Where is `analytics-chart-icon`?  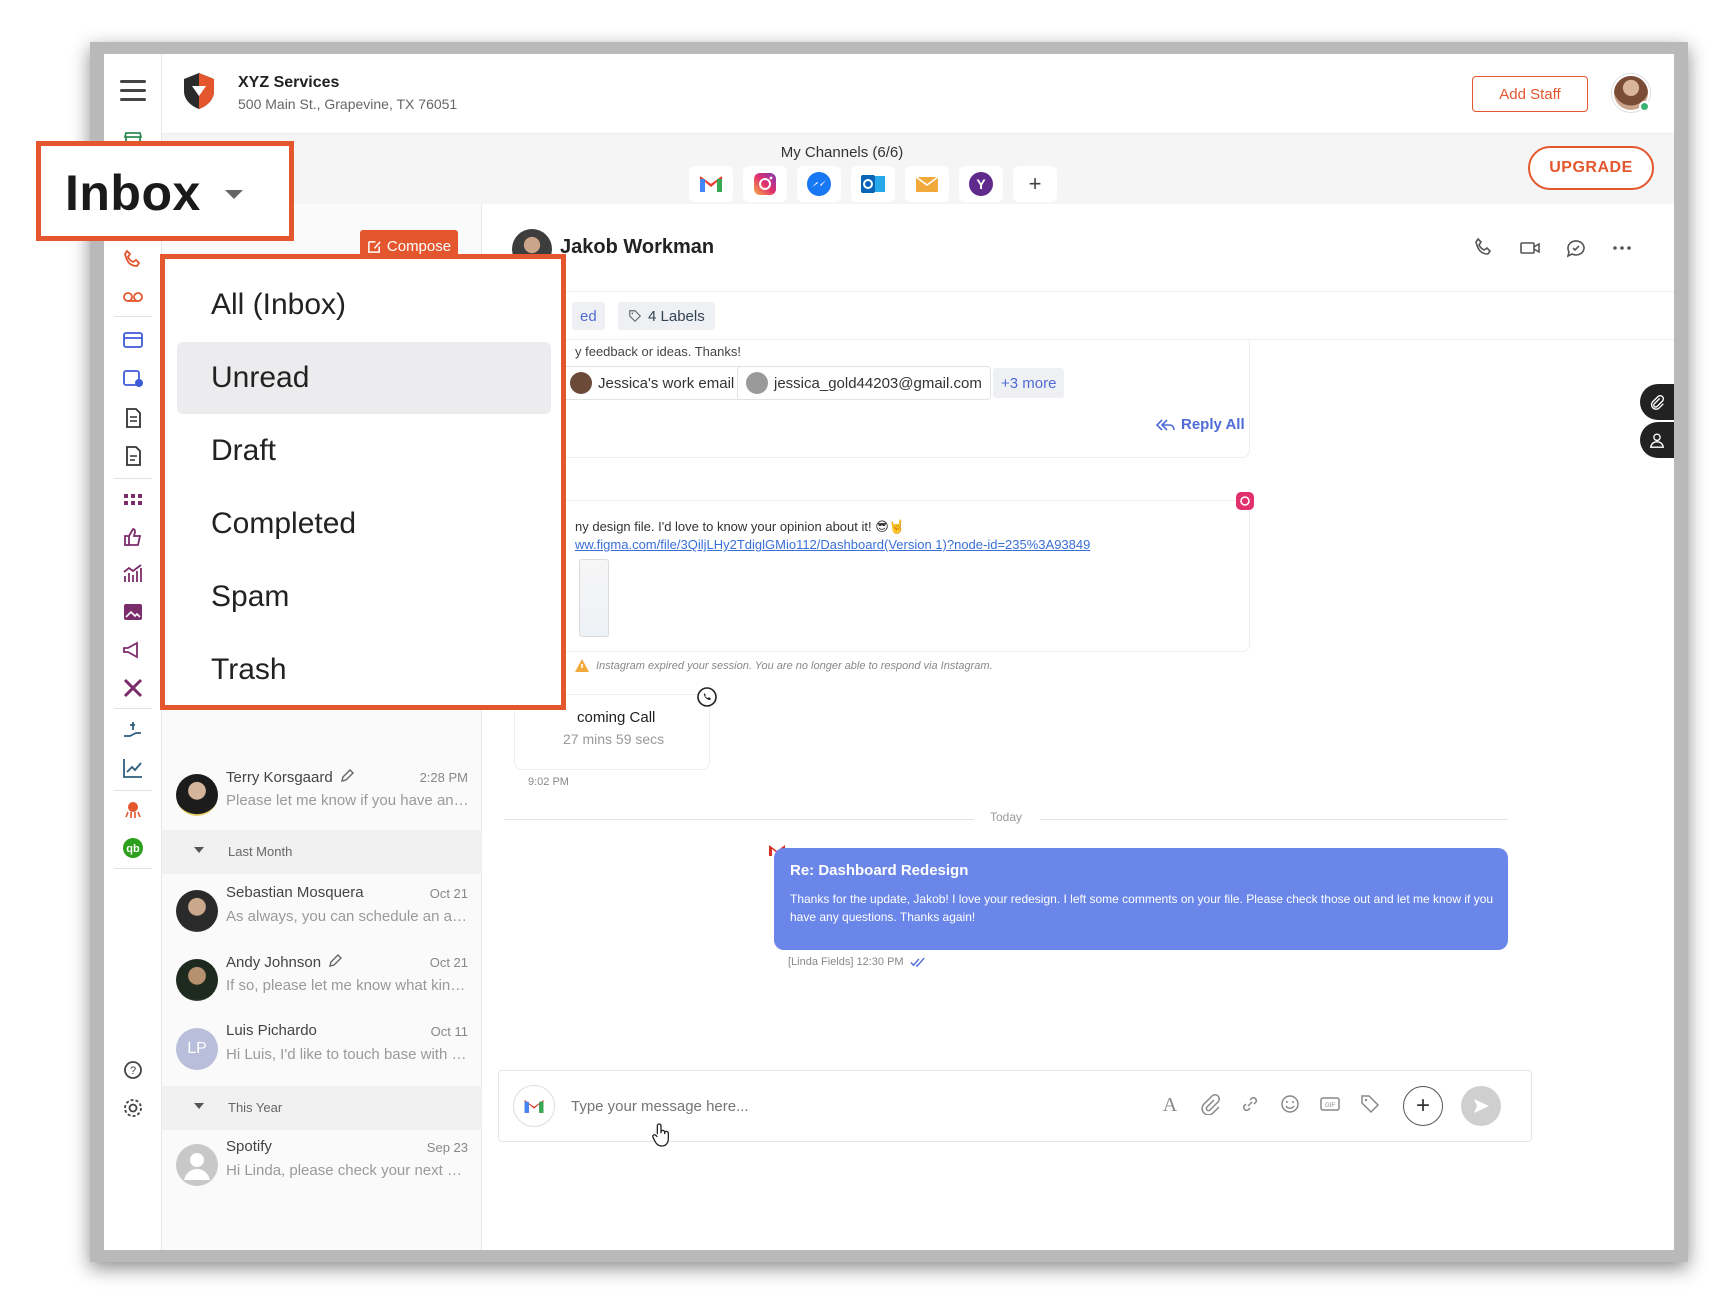 analytics-chart-icon is located at coordinates (133, 574).